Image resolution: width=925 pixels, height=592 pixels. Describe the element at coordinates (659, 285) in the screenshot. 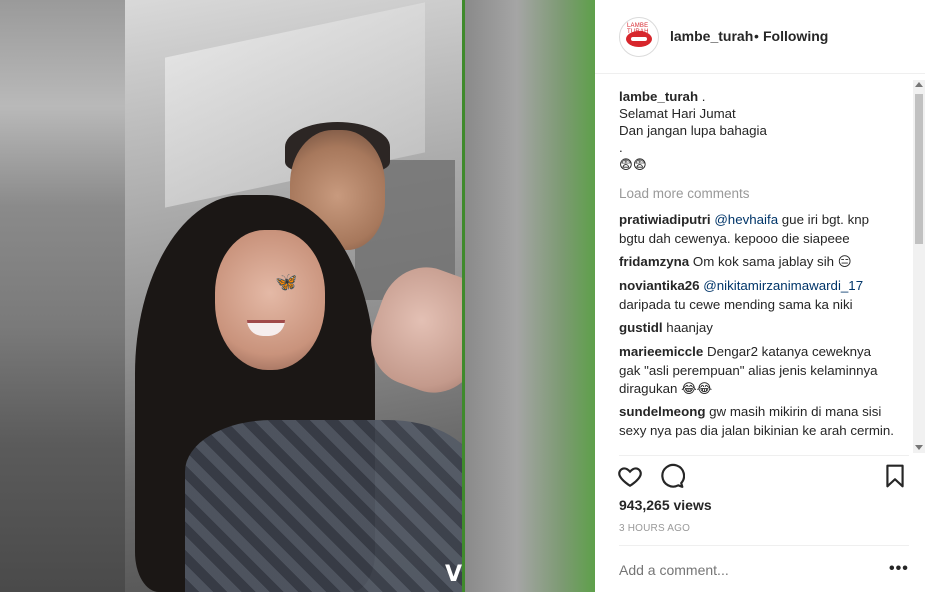

I see `comment-username: noviantika26` at that location.